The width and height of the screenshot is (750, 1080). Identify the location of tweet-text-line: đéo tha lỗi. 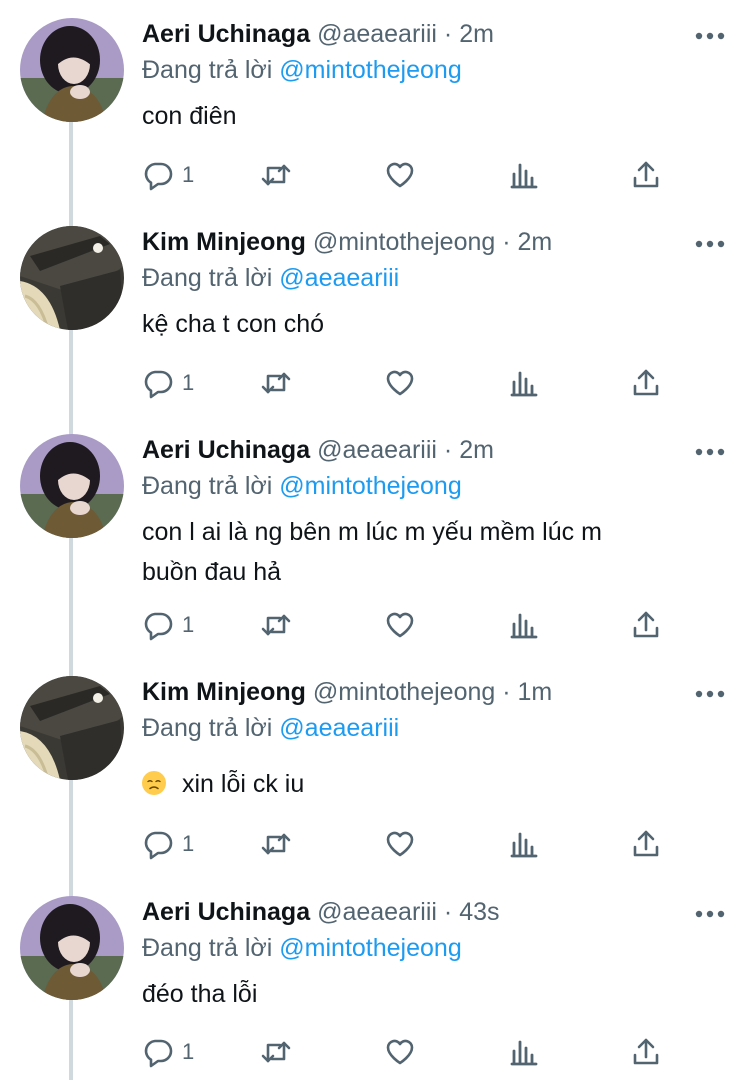
(200, 994).